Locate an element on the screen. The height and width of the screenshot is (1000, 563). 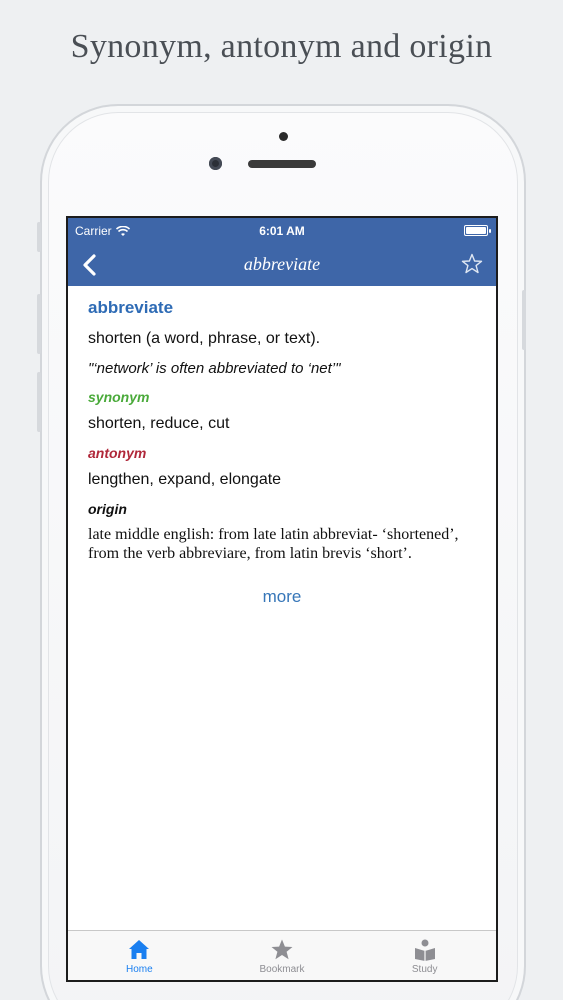
more-link: more is located at coordinates (282, 597).